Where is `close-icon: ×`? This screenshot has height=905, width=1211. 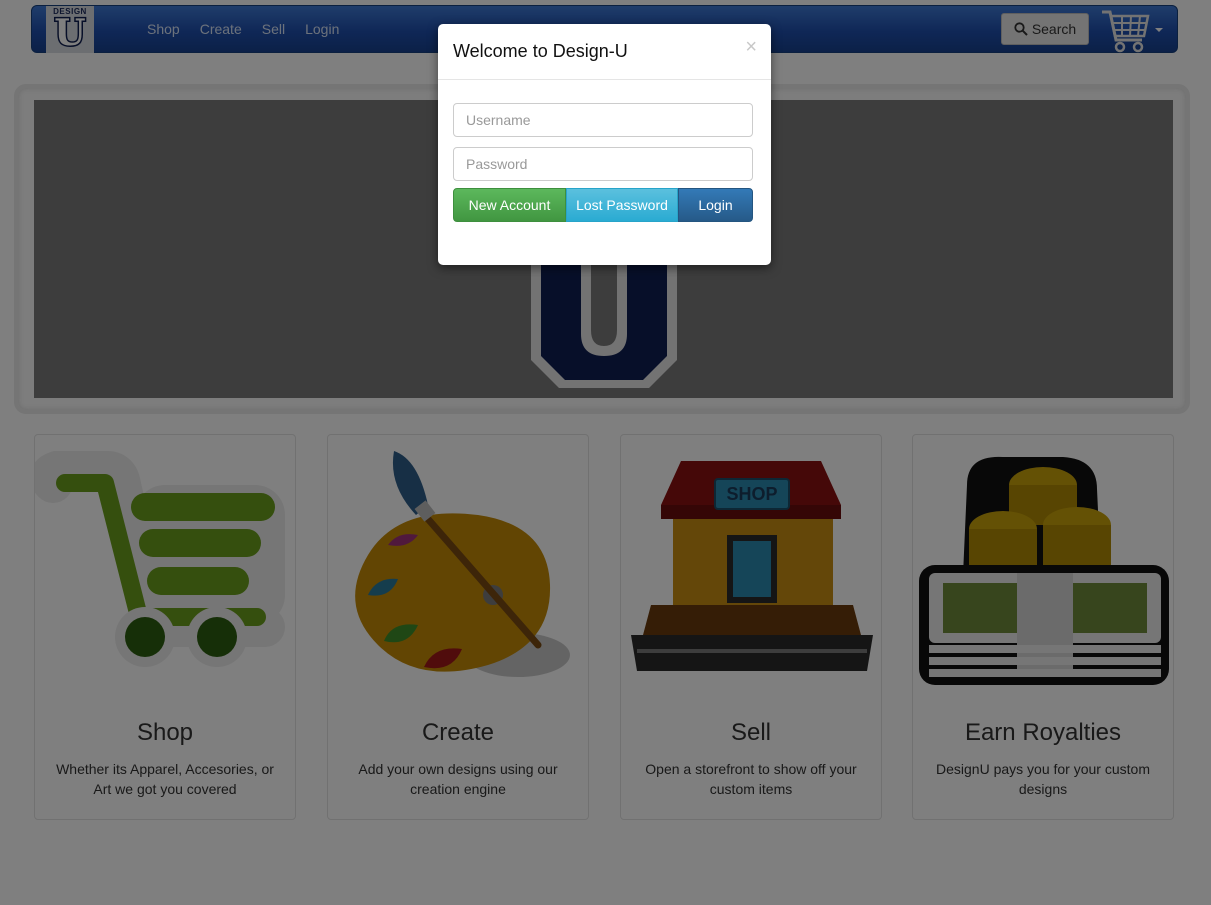
close-icon: × is located at coordinates (751, 47).